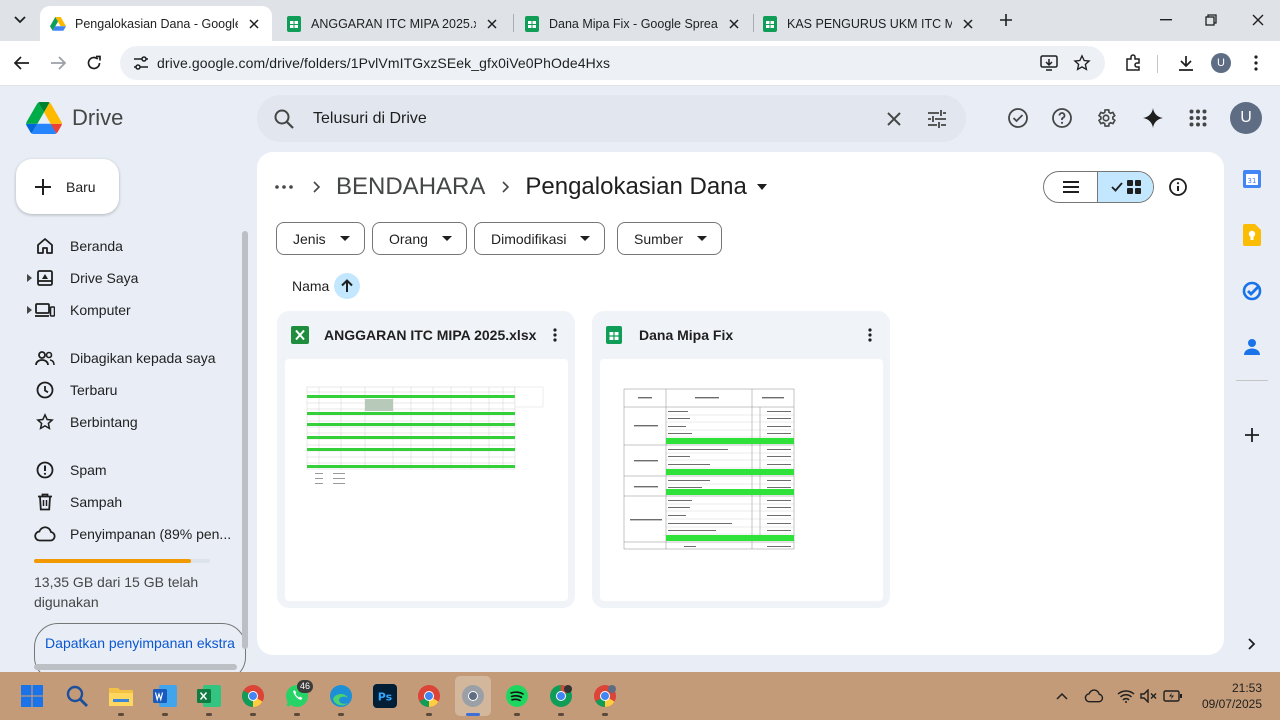 Image resolution: width=1280 pixels, height=720 pixels. What do you see at coordinates (65, 470) in the screenshot?
I see `nav-spam: Spam` at bounding box center [65, 470].